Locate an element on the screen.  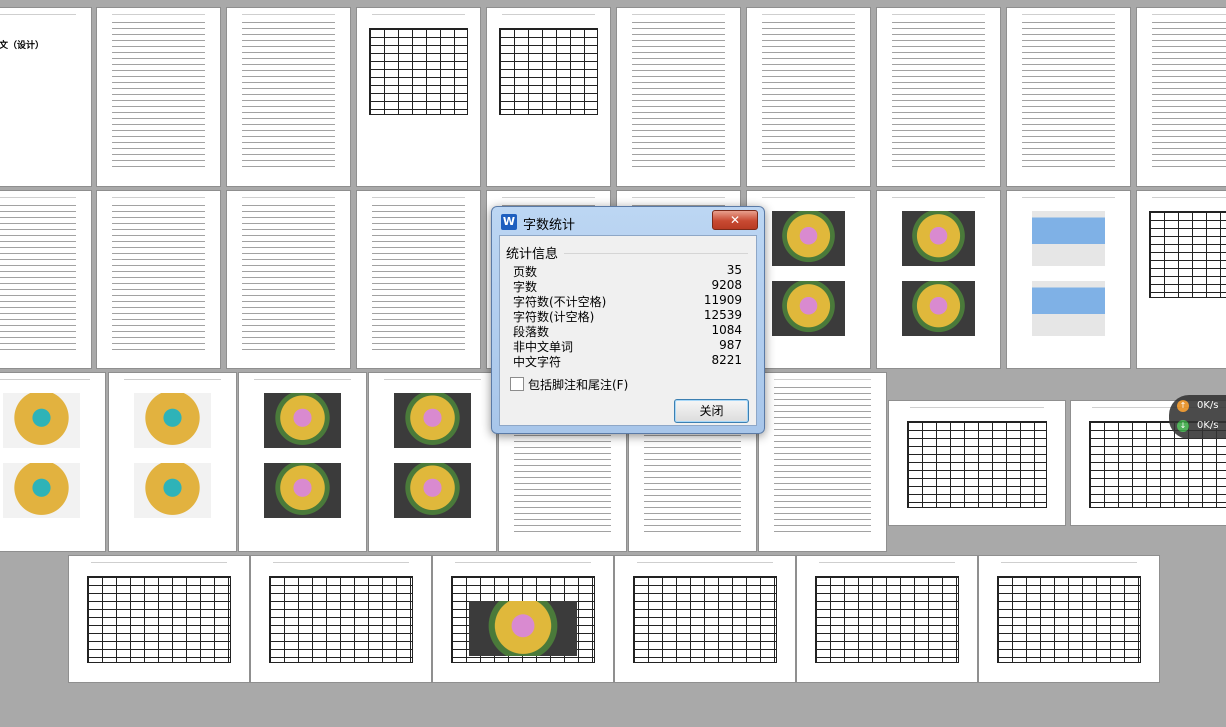
close-button: 关闭 is located at coordinates (711, 411).